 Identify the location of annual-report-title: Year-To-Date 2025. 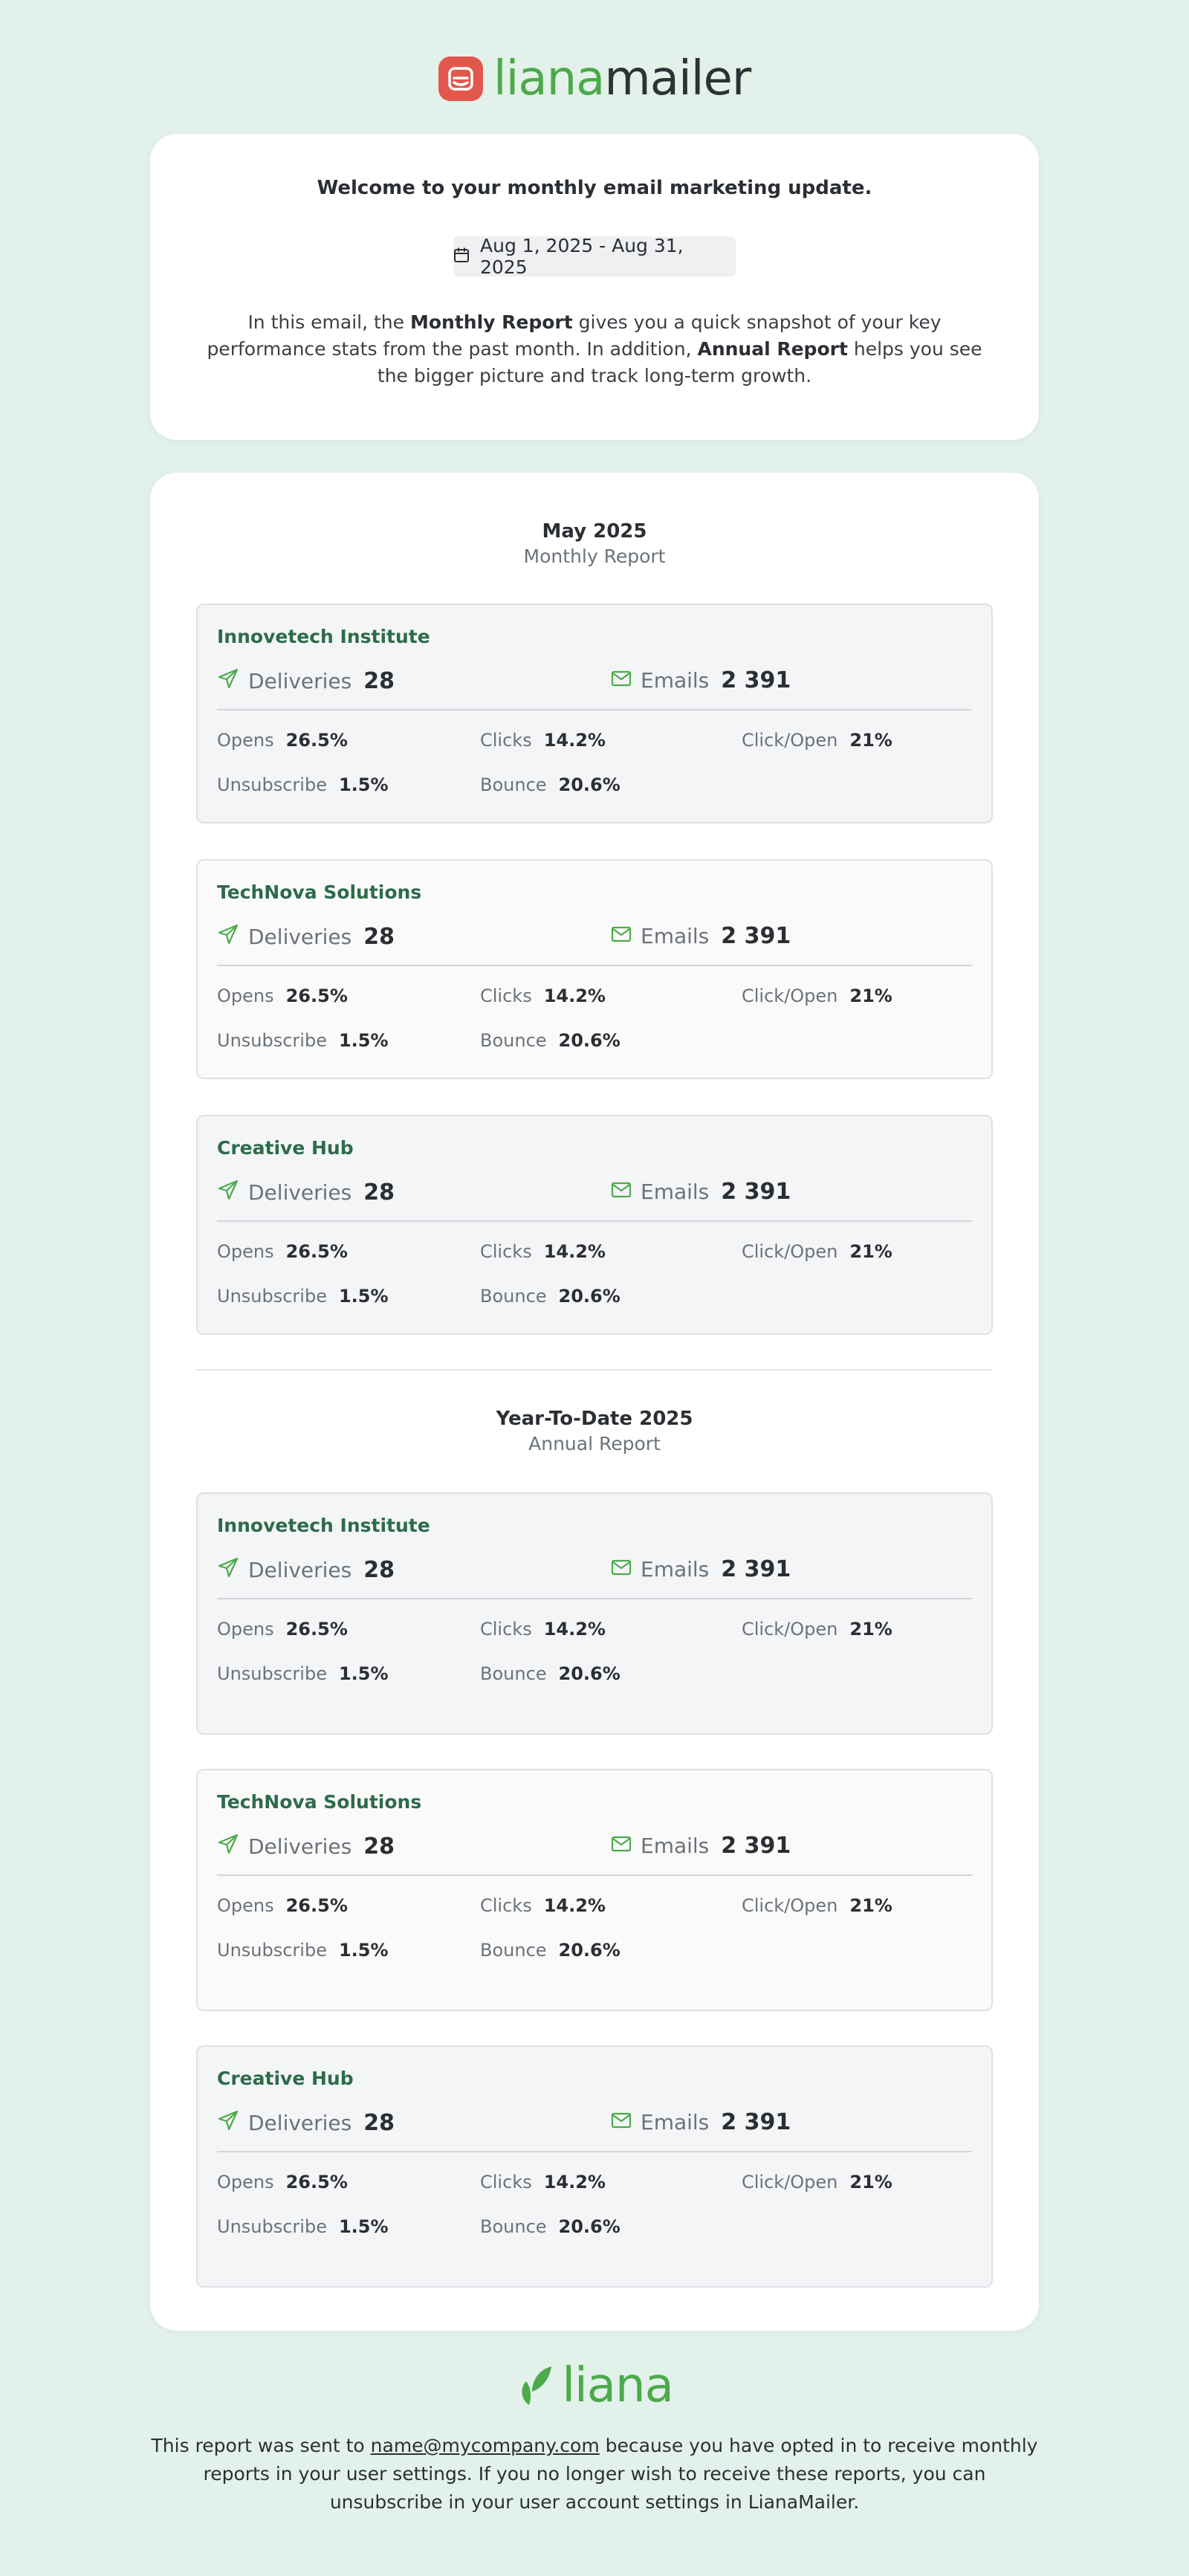
(594, 1419).